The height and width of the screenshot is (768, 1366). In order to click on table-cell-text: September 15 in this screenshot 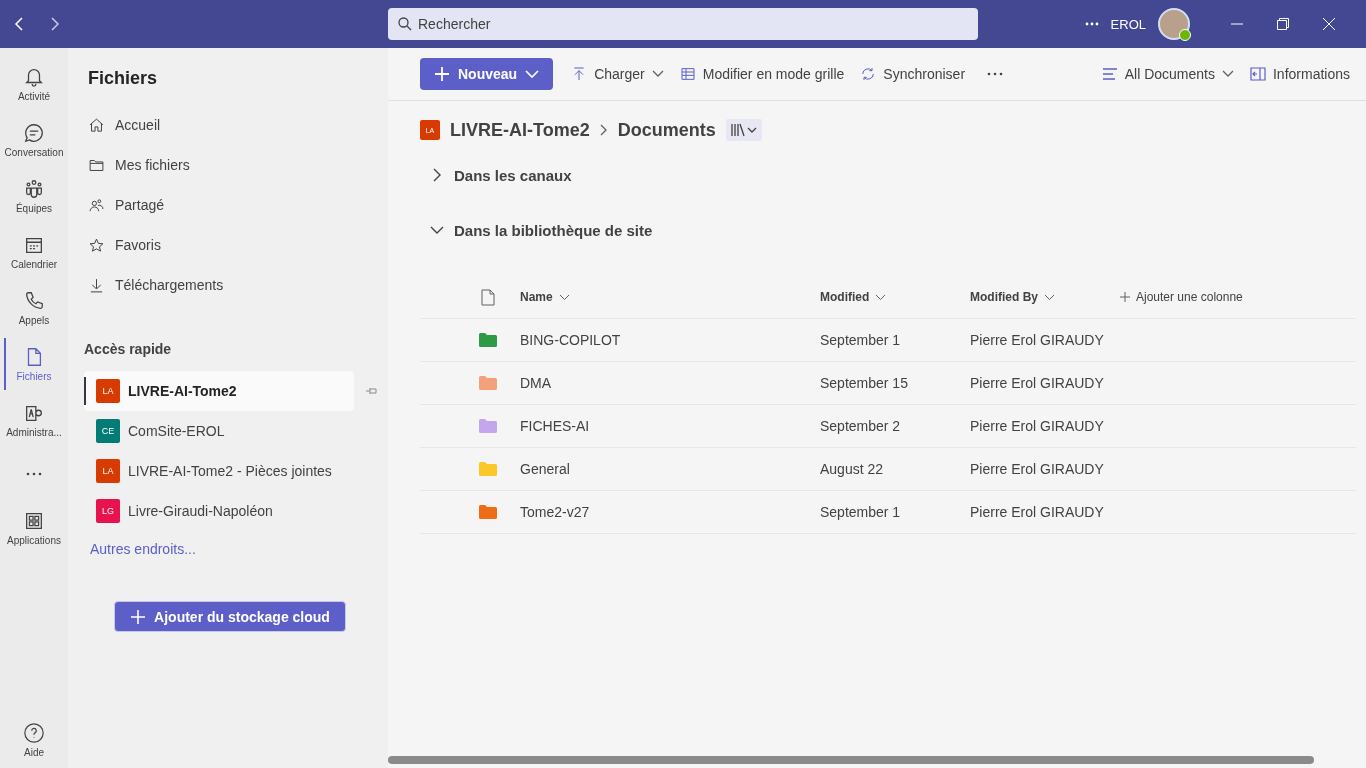, I will do `click(864, 383)`.